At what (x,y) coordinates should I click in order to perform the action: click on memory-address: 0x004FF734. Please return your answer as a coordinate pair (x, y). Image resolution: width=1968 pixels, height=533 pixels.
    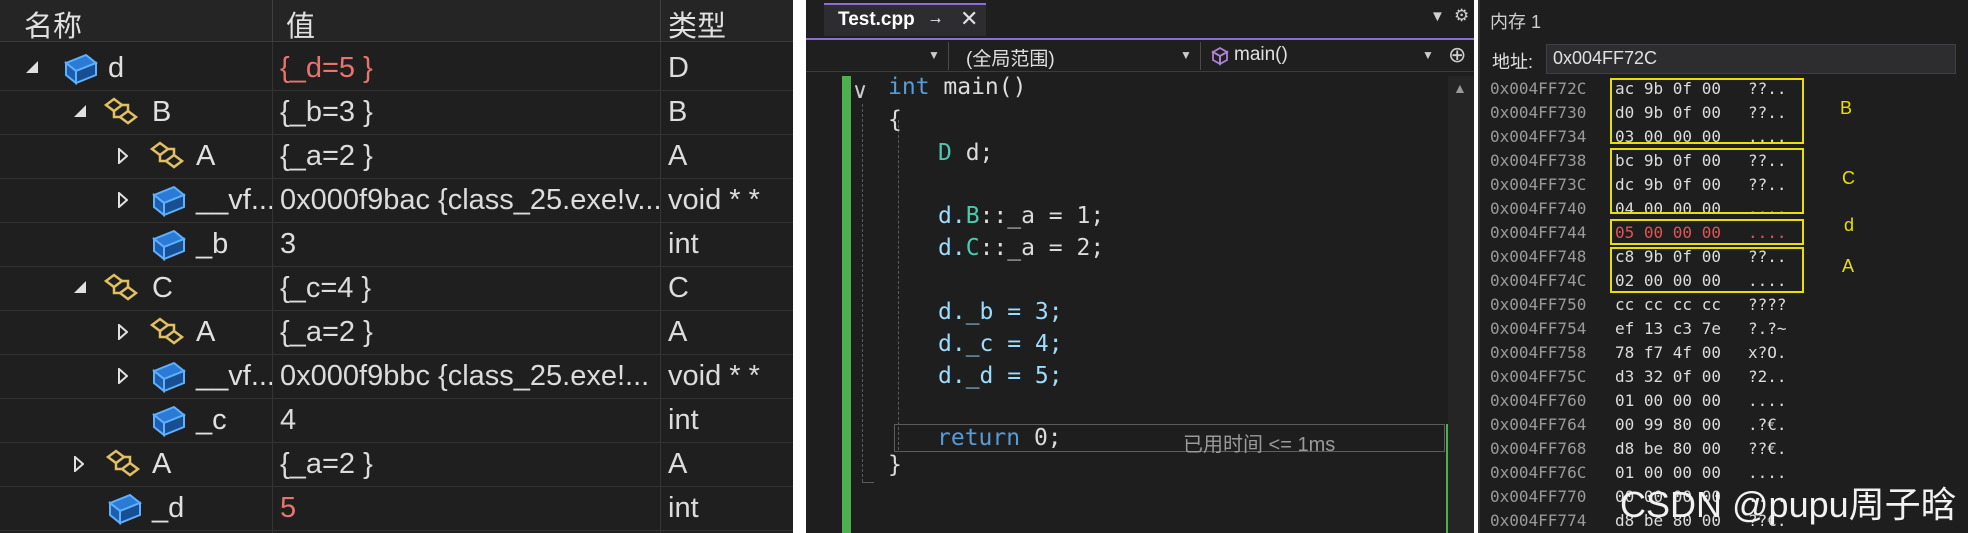
    Looking at the image, I should click on (1538, 136).